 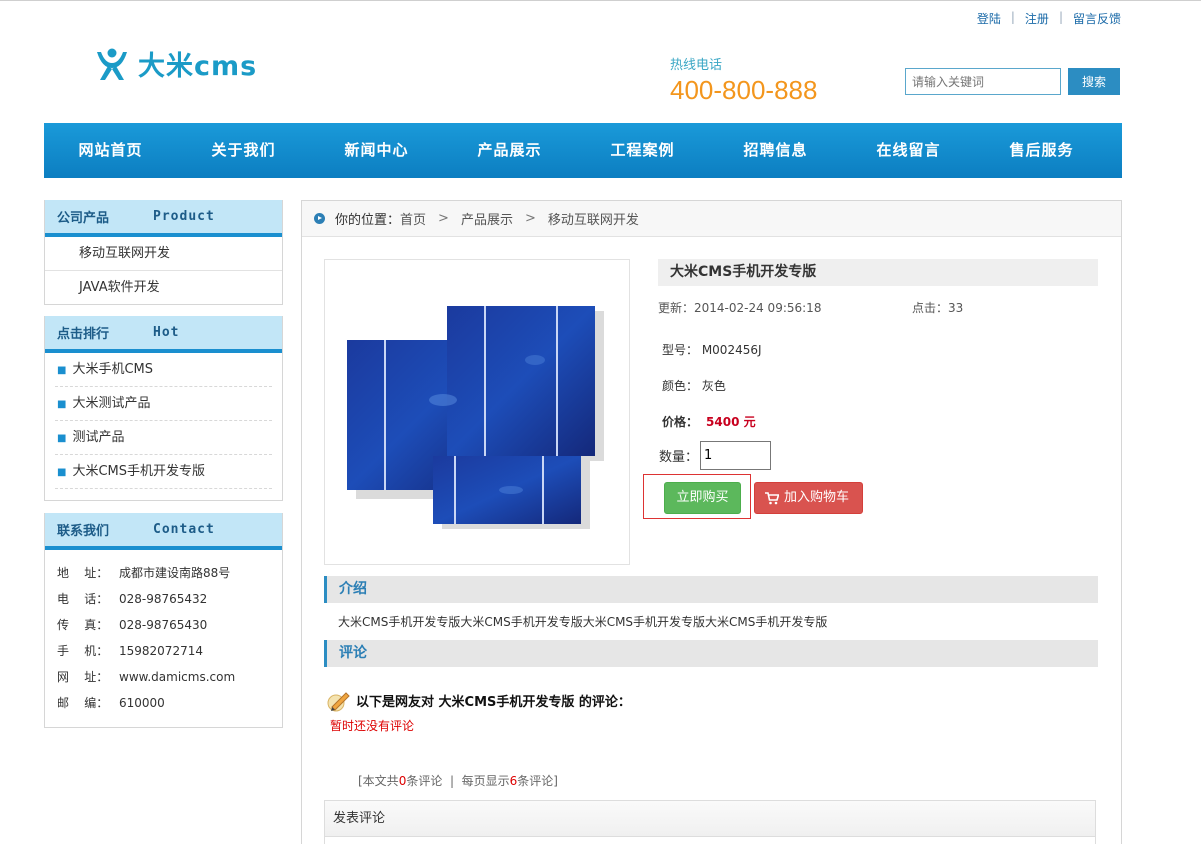 I want to click on logo-mark-icon, so click(x=112, y=64).